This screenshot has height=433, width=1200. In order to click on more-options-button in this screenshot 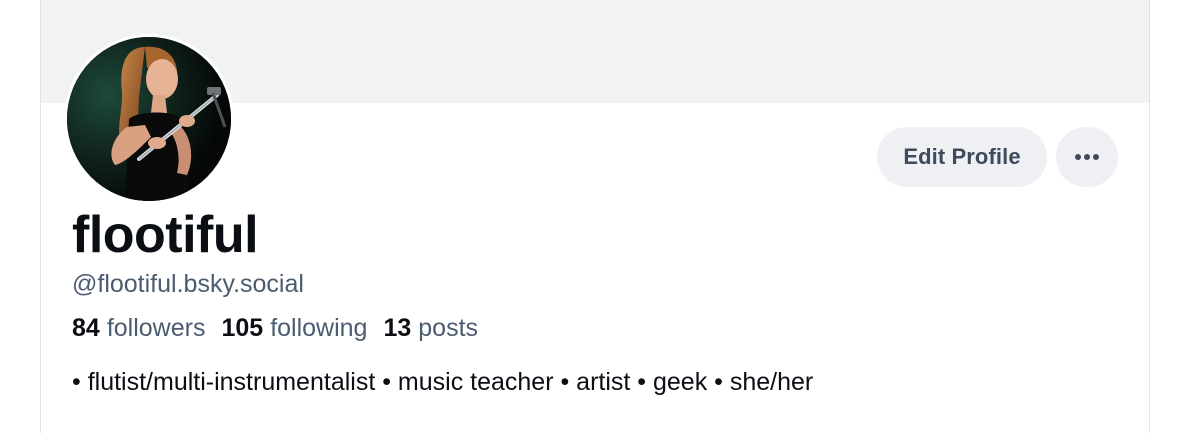, I will do `click(1087, 157)`.